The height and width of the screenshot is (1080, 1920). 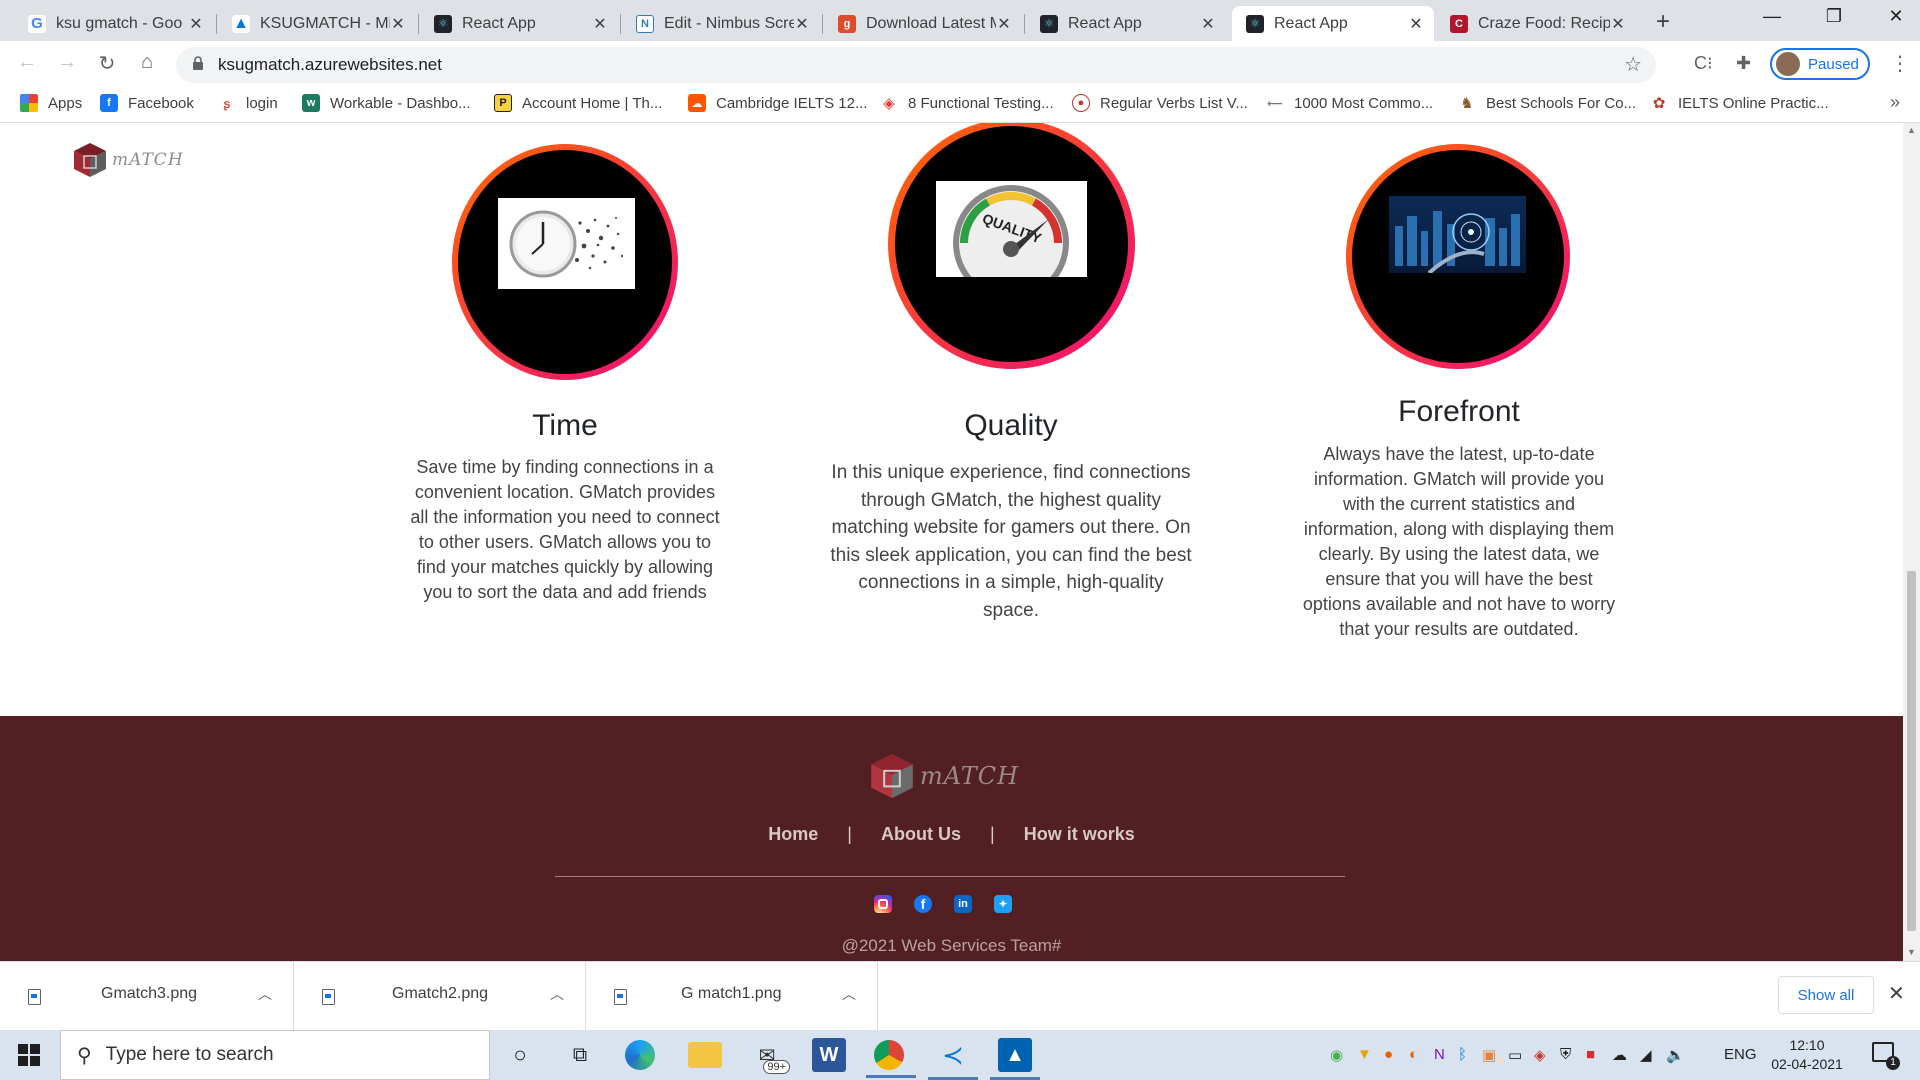 What do you see at coordinates (330, 65) in the screenshot?
I see `url-text: ksugmatch.azurewebsites.net` at bounding box center [330, 65].